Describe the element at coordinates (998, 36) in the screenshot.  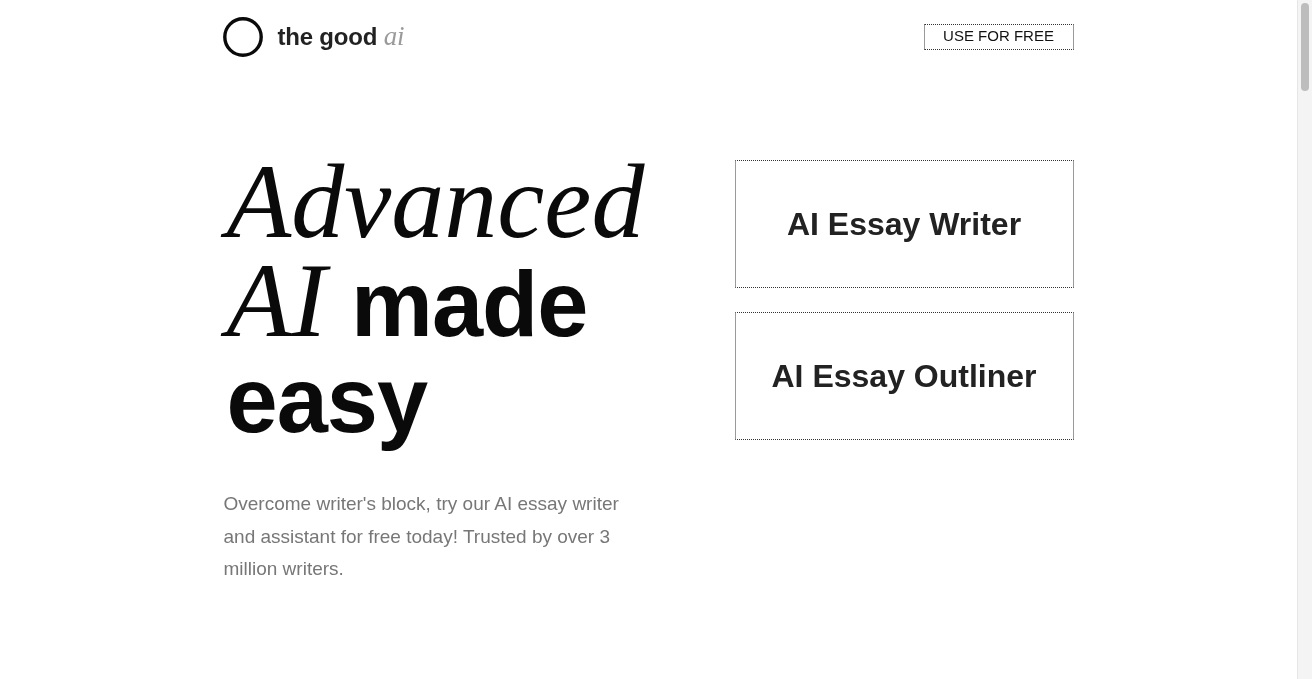
I see `use-for-free-button: USE FOR FREE` at that location.